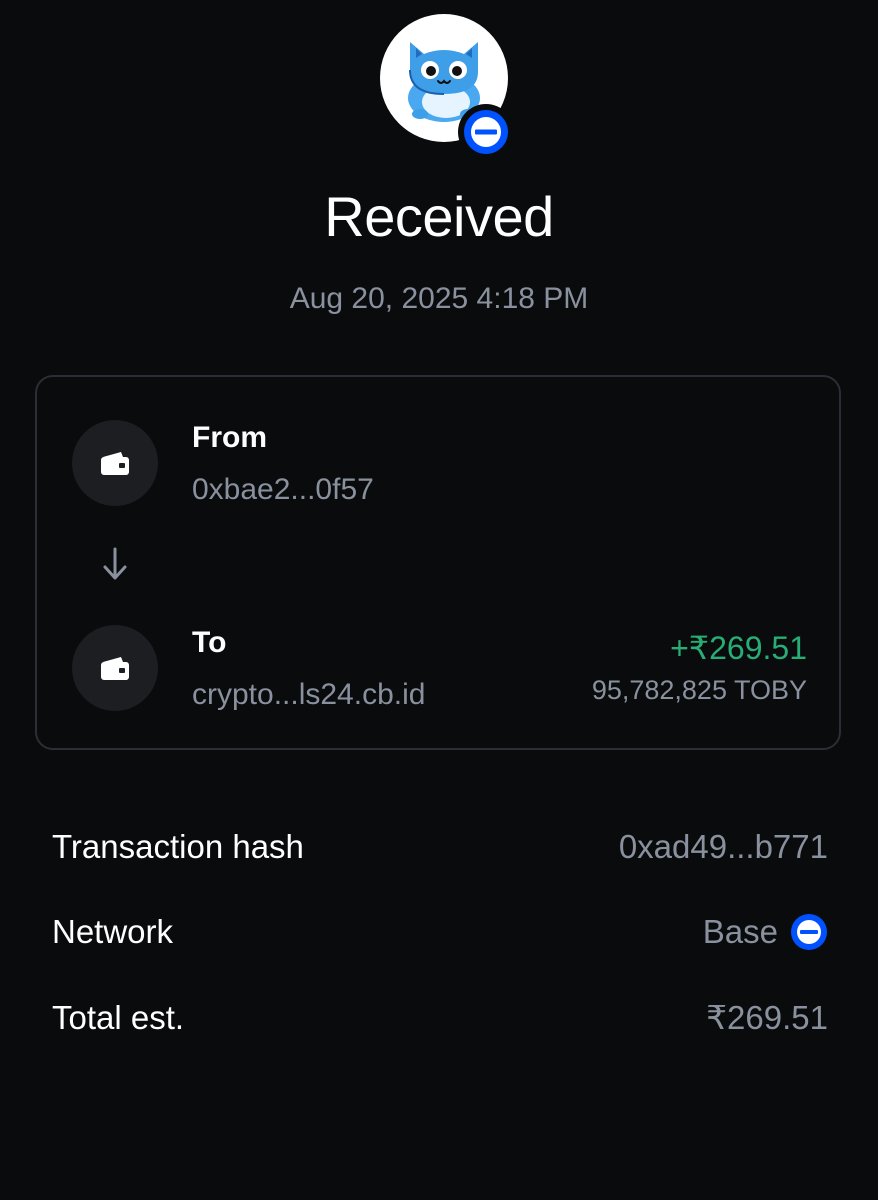 The image size is (878, 1200). What do you see at coordinates (229, 437) in the screenshot?
I see `from-label: From` at bounding box center [229, 437].